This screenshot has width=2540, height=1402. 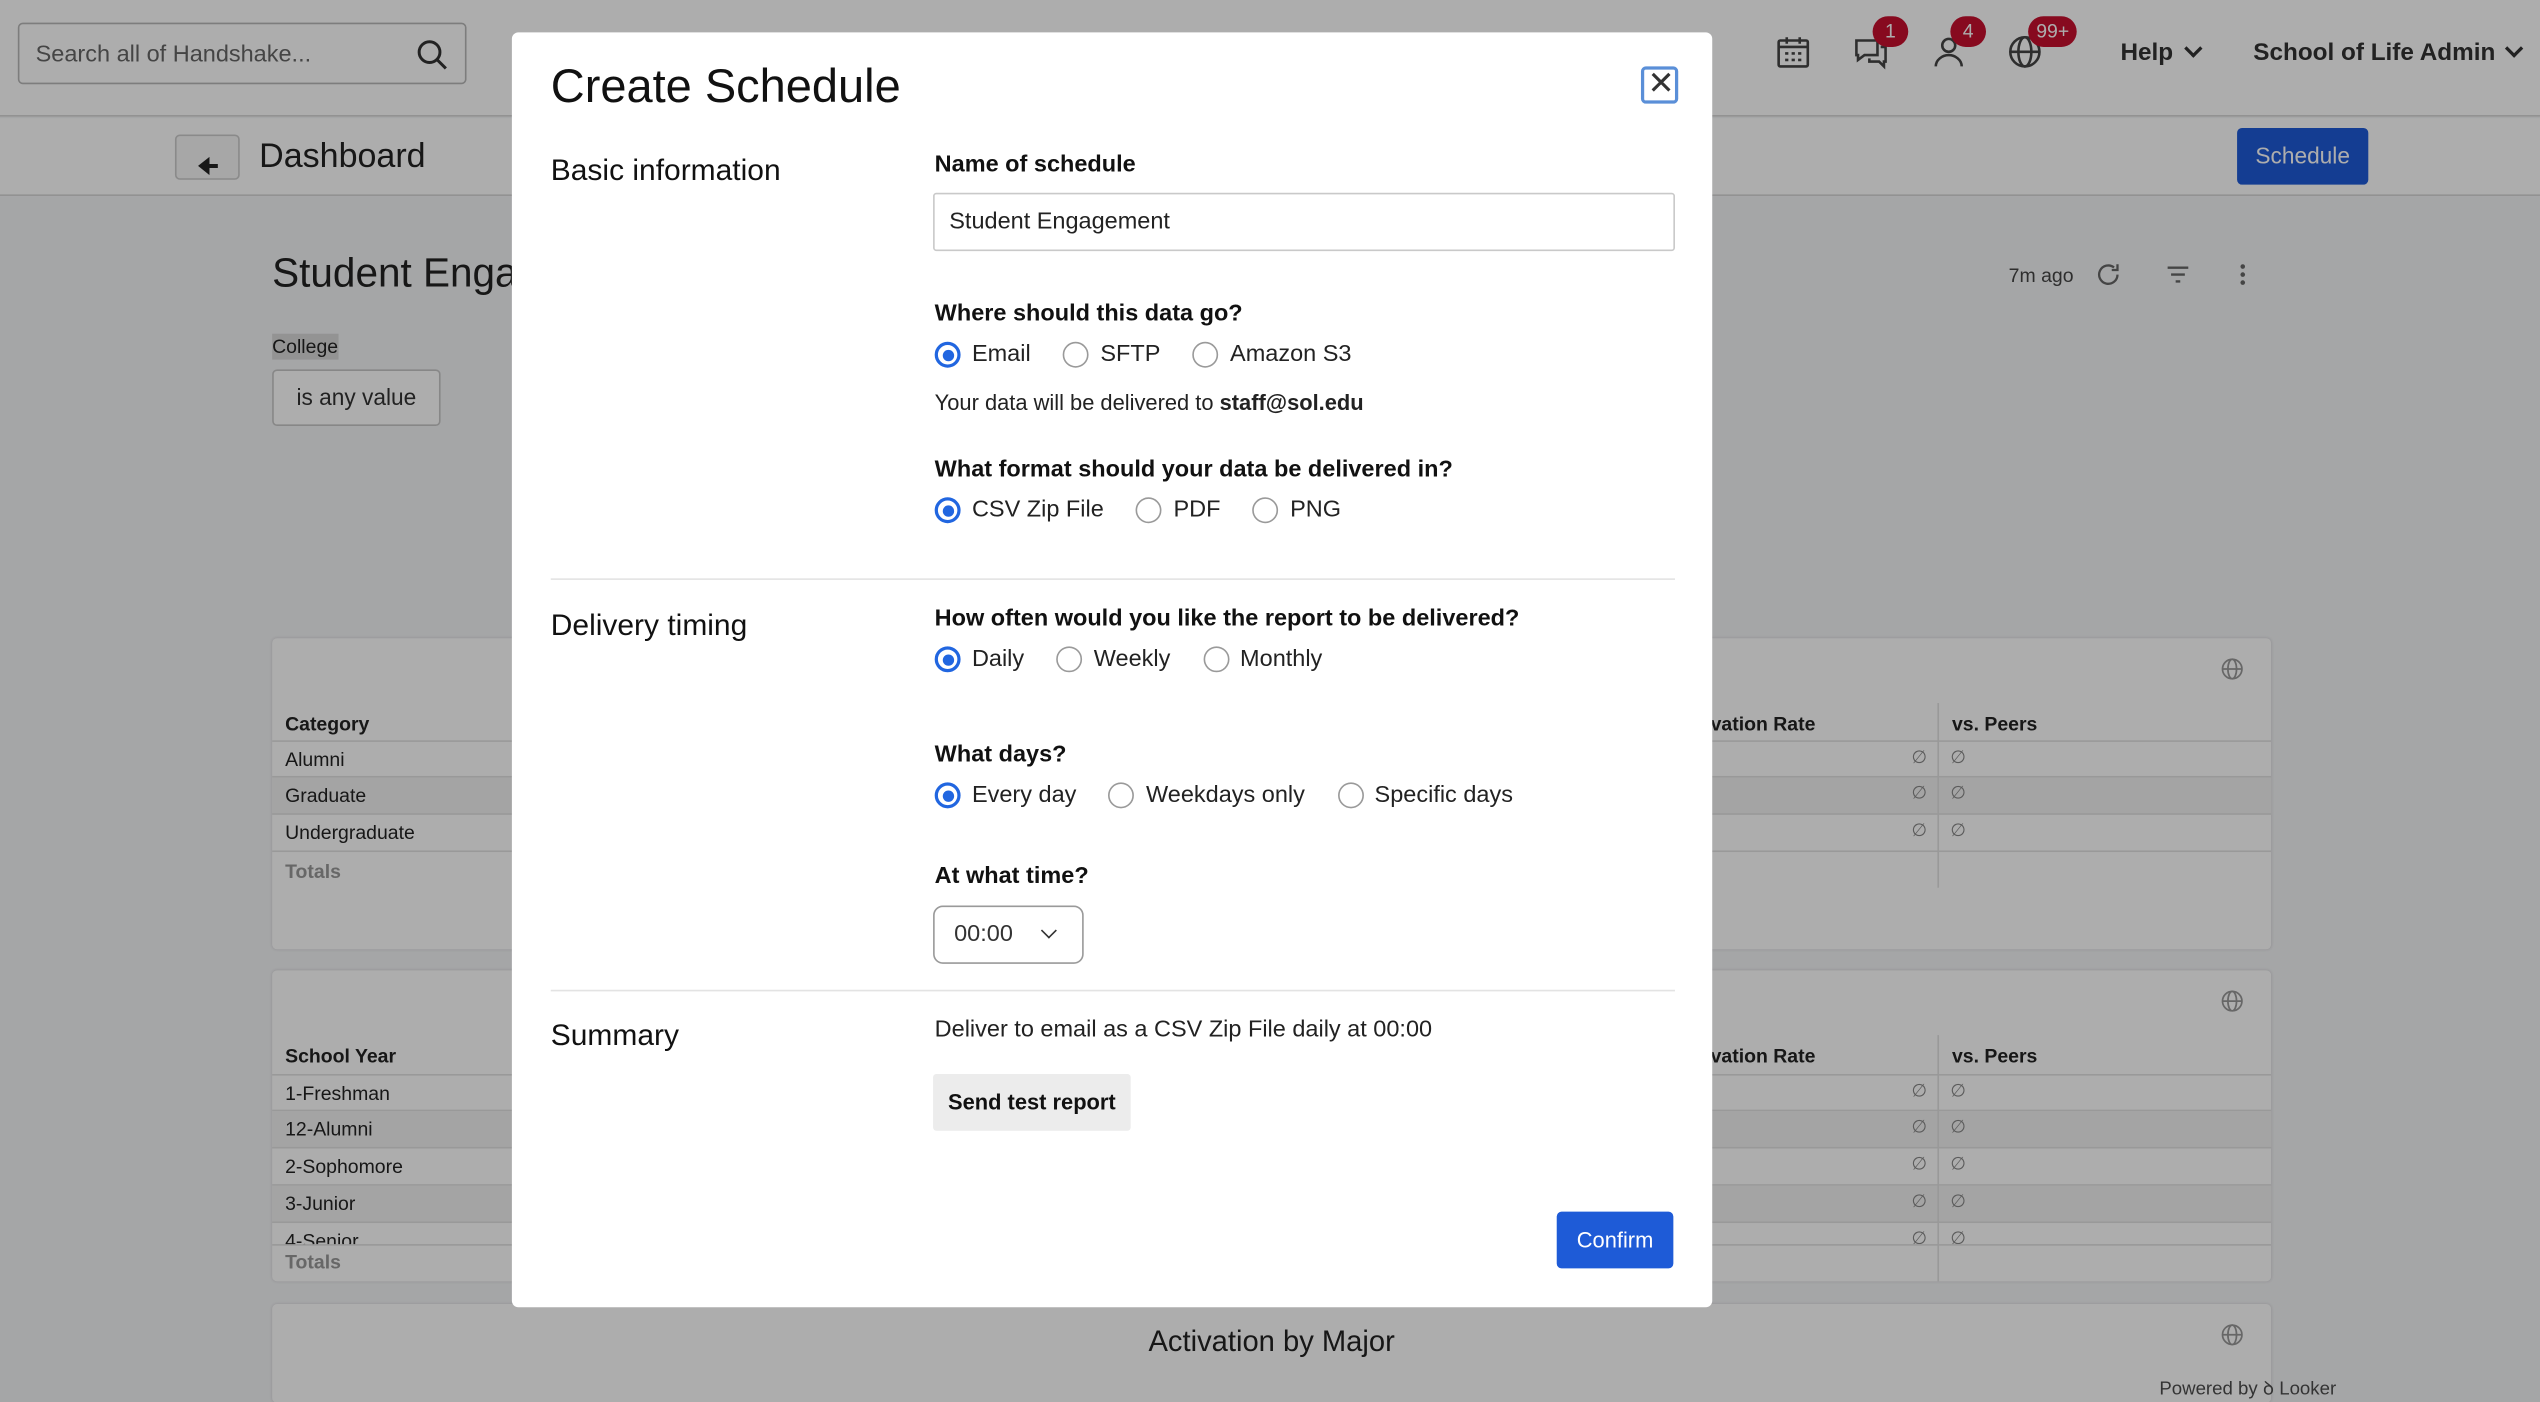 What do you see at coordinates (1315, 510) in the screenshot?
I see `radio-label: PNG` at bounding box center [1315, 510].